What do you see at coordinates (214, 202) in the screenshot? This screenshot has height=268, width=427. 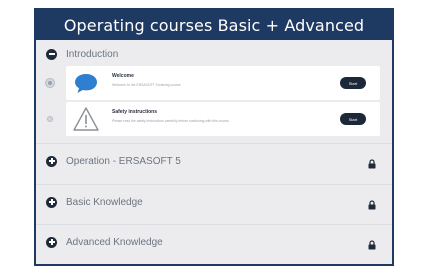 I see `topic-basic-knowledge: Basic Knowledge` at bounding box center [214, 202].